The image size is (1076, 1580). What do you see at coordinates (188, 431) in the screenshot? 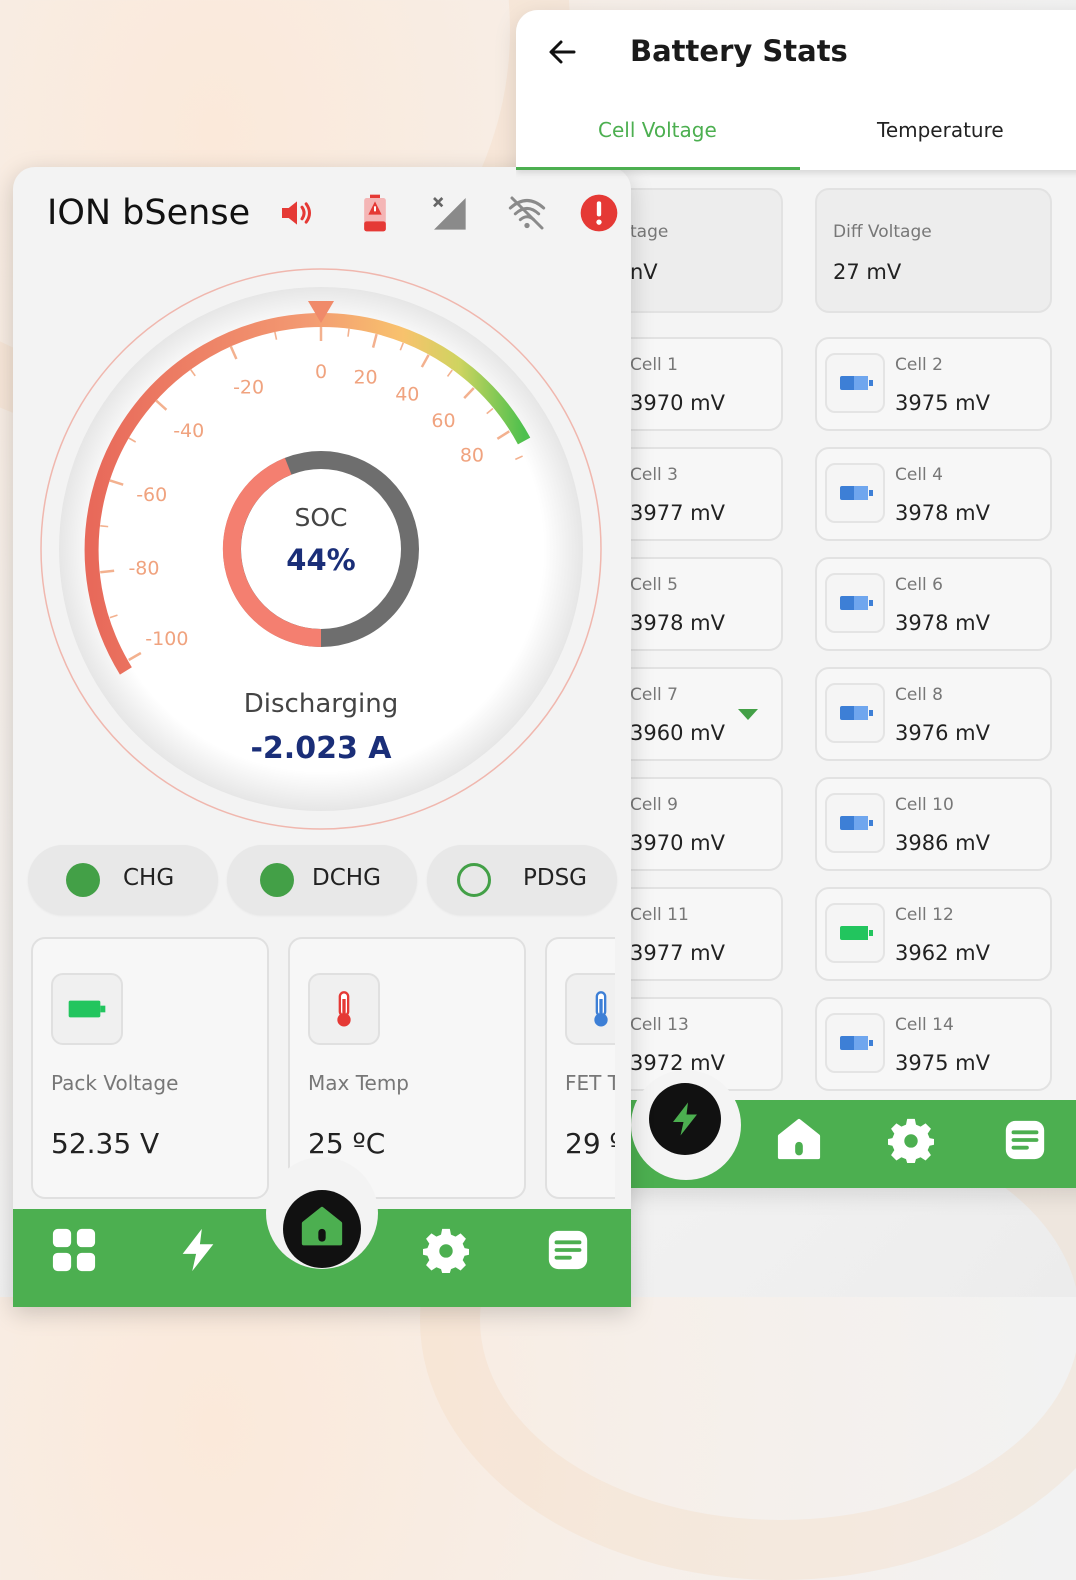
I see `gauge-tick-label: -40` at bounding box center [188, 431].